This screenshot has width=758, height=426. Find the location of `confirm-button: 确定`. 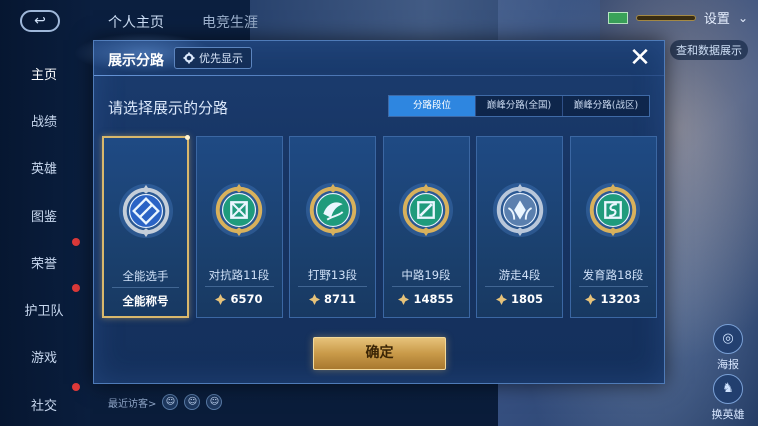

confirm-button: 确定 is located at coordinates (379, 353).